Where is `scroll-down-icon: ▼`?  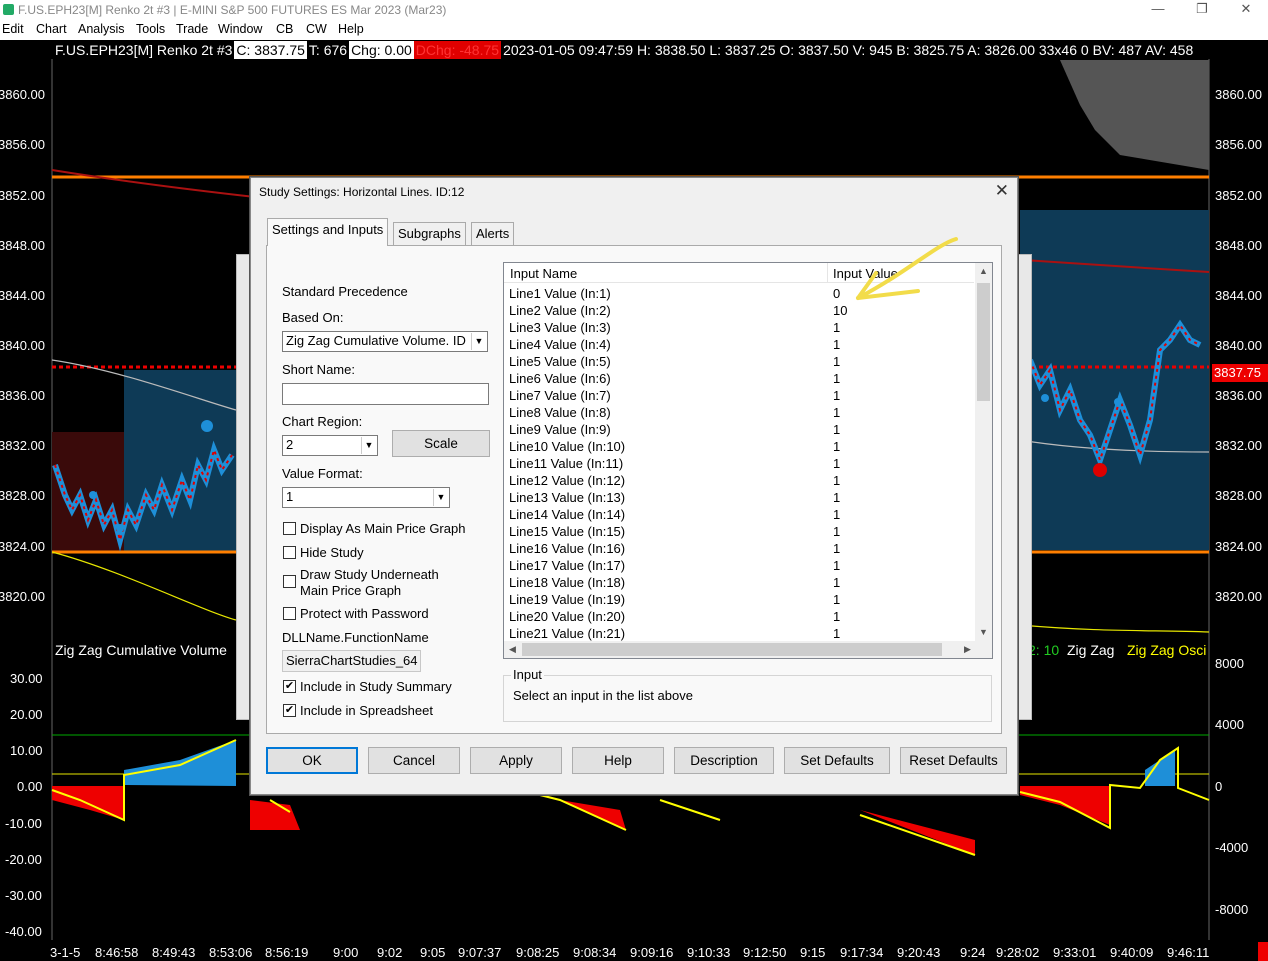 scroll-down-icon: ▼ is located at coordinates (983, 632).